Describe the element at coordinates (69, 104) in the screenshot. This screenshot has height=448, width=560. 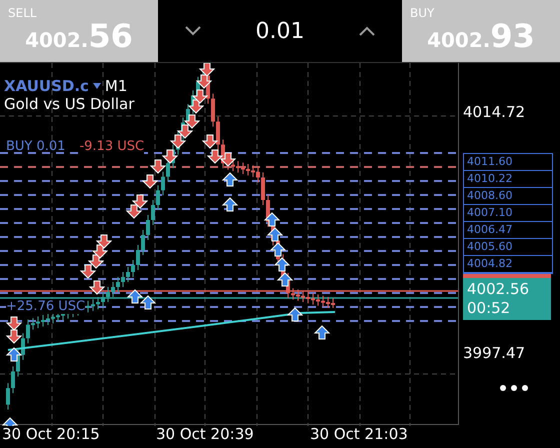
I see `symbol-description: Gold vs US Dollar` at that location.